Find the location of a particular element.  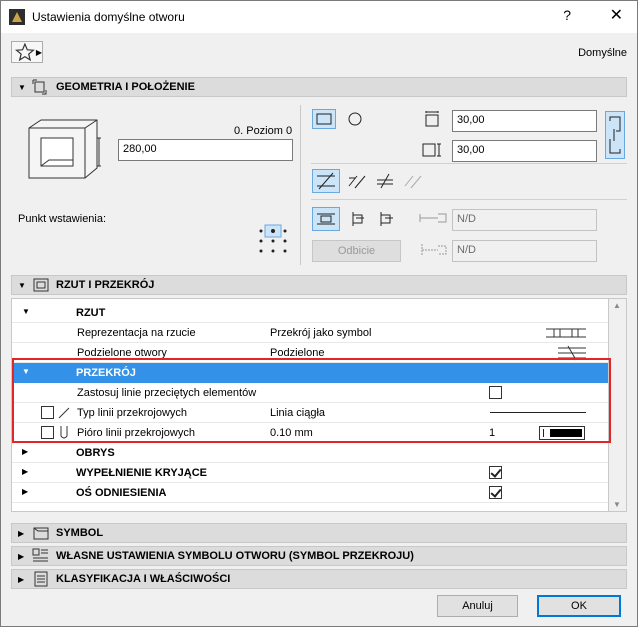

faded-lines-icon is located at coordinates (413, 182).